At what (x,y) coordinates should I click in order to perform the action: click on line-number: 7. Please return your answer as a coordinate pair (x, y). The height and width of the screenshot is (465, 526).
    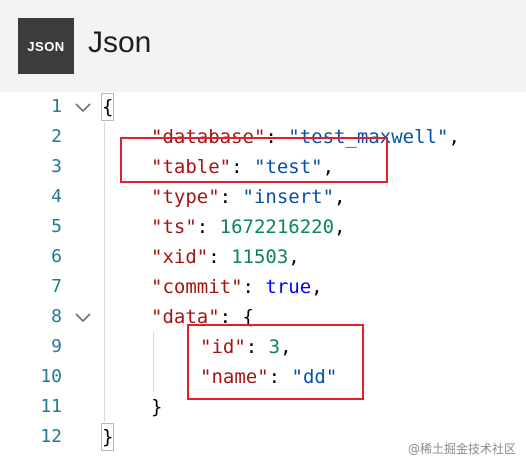
    Looking at the image, I should click on (56, 286).